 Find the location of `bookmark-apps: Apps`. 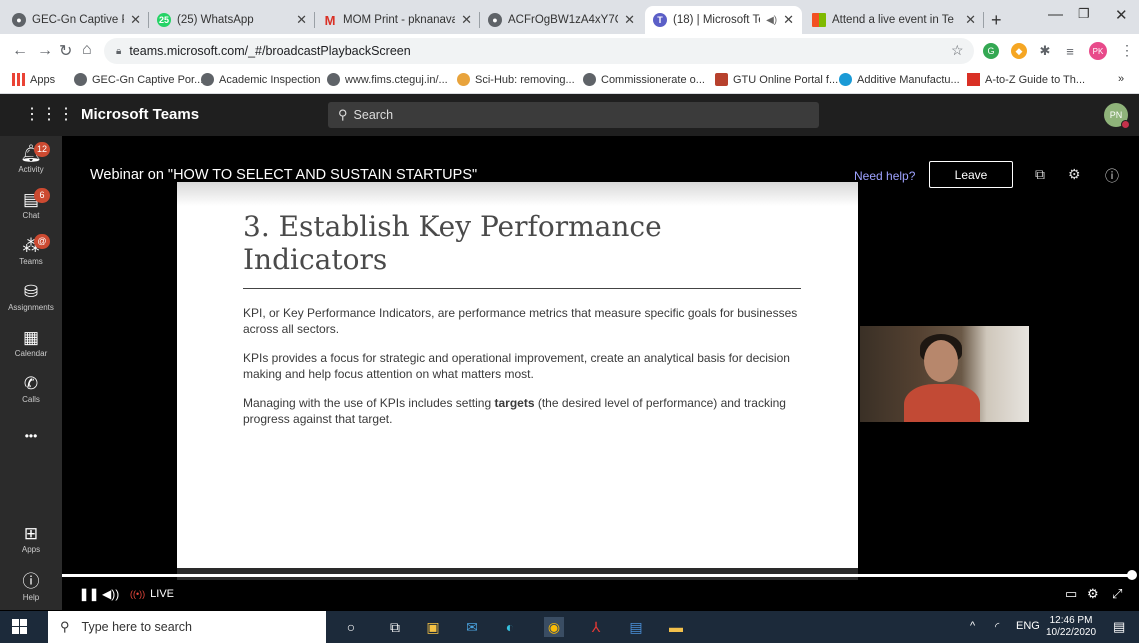

bookmark-apps: Apps is located at coordinates (33, 79).